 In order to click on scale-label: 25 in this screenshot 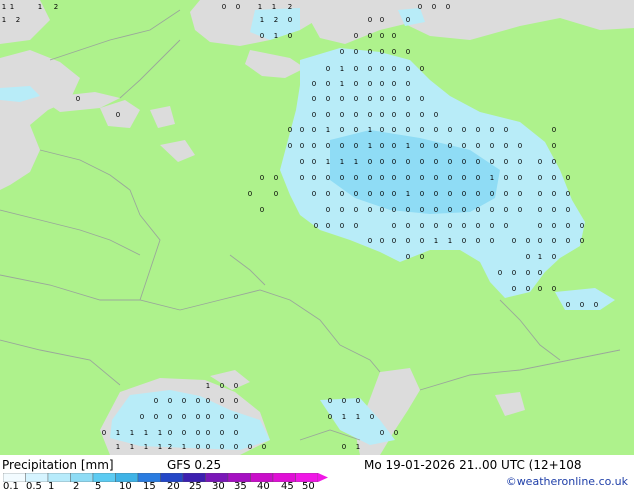, I will do `click(195, 486)`.